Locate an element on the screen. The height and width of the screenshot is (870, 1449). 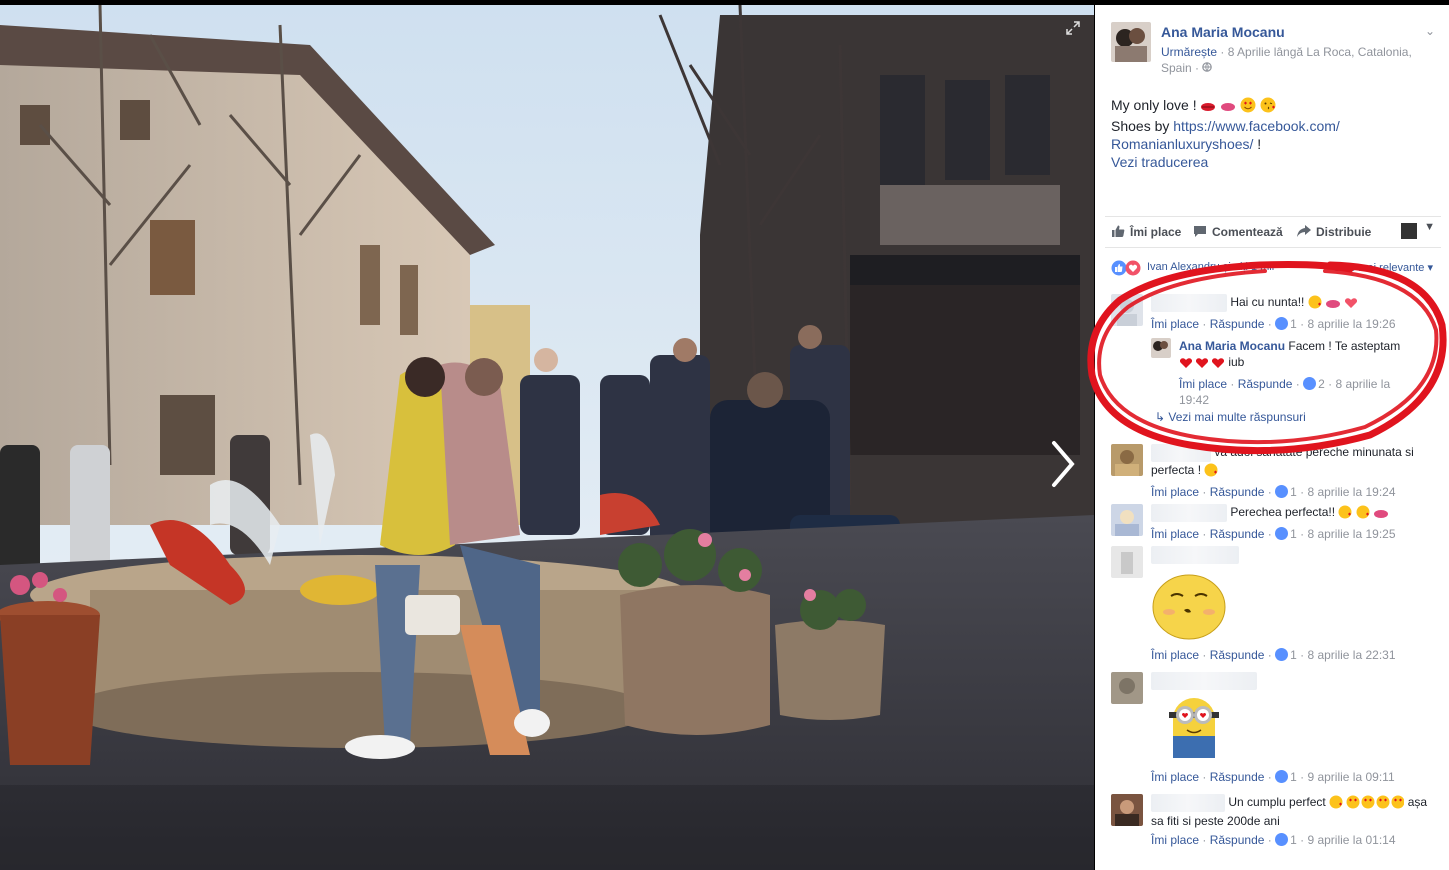
expand-icon is located at coordinates (1074, 29).